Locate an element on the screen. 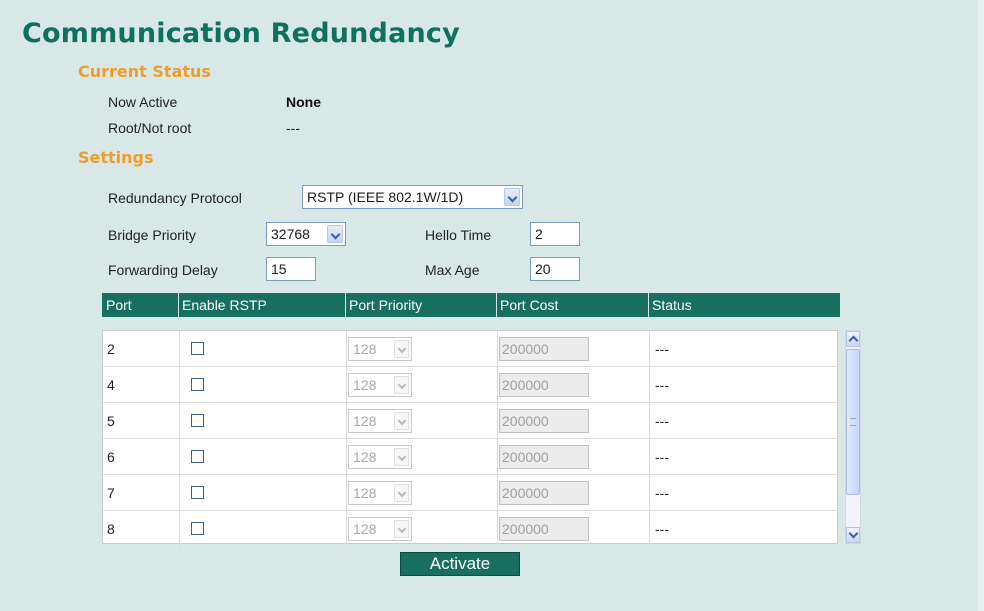 This screenshot has height=611, width=984. root-value: --- is located at coordinates (293, 128).